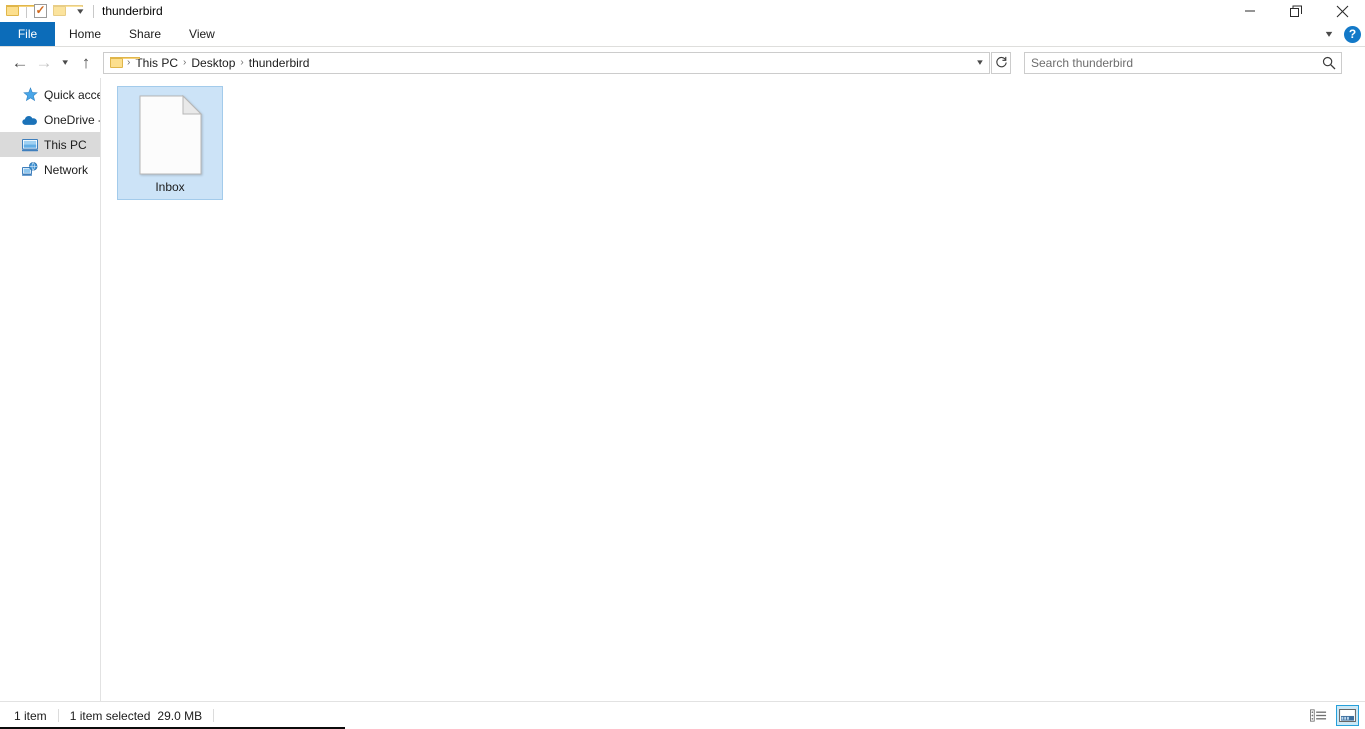 This screenshot has height=729, width=1365. I want to click on sidebar-item-quick-access: Quick acce, so click(50, 94).